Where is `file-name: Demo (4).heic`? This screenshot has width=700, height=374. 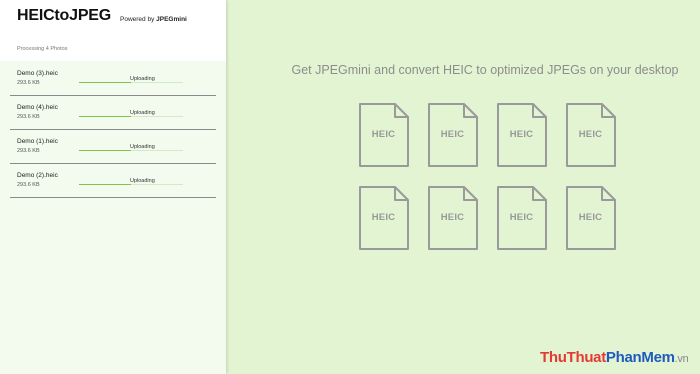 file-name: Demo (4).heic is located at coordinates (37, 107).